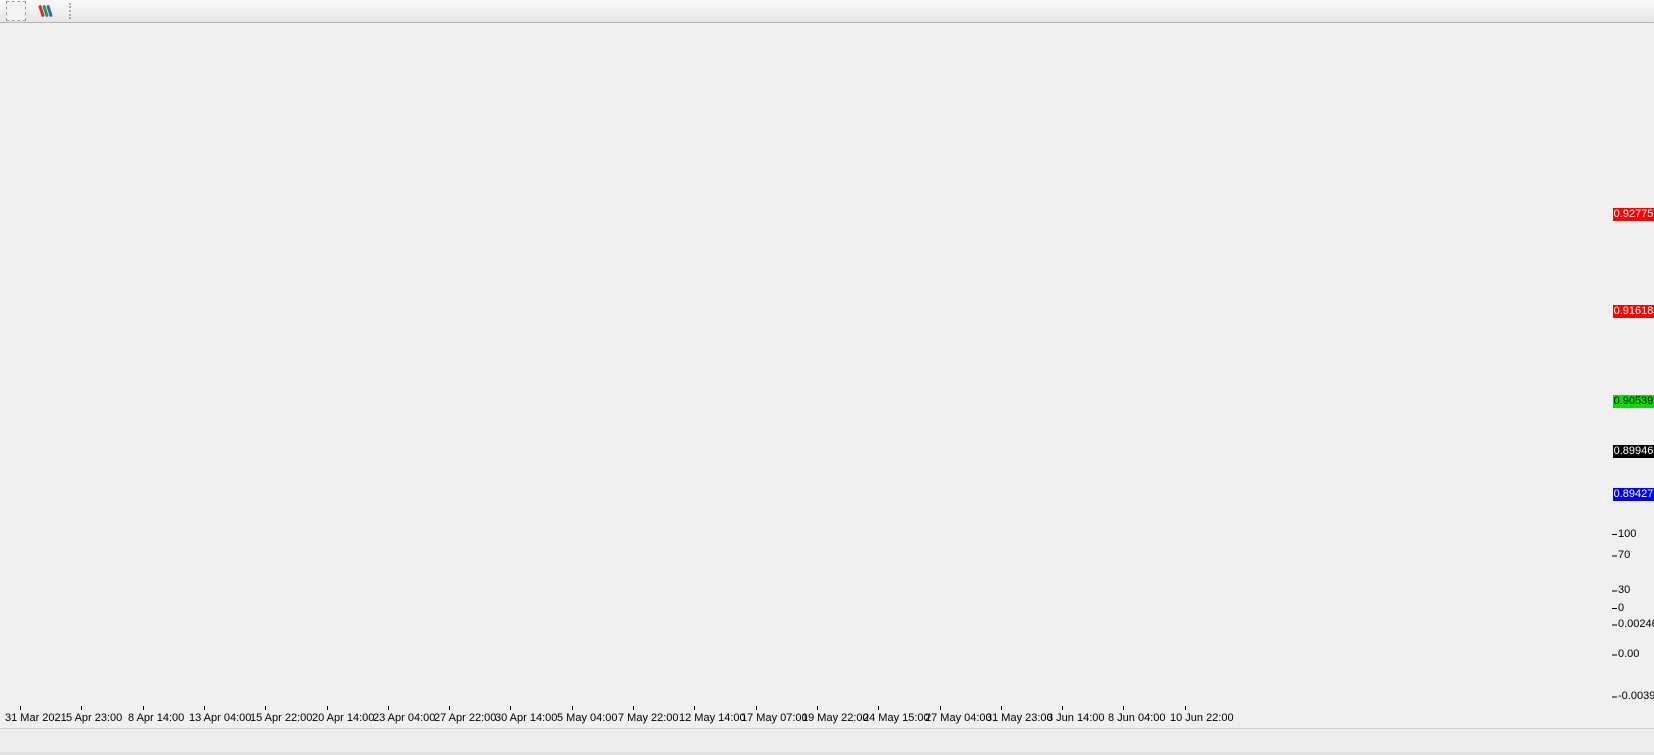  I want to click on price-badge-0.91618: 0.91618, so click(1633, 311).